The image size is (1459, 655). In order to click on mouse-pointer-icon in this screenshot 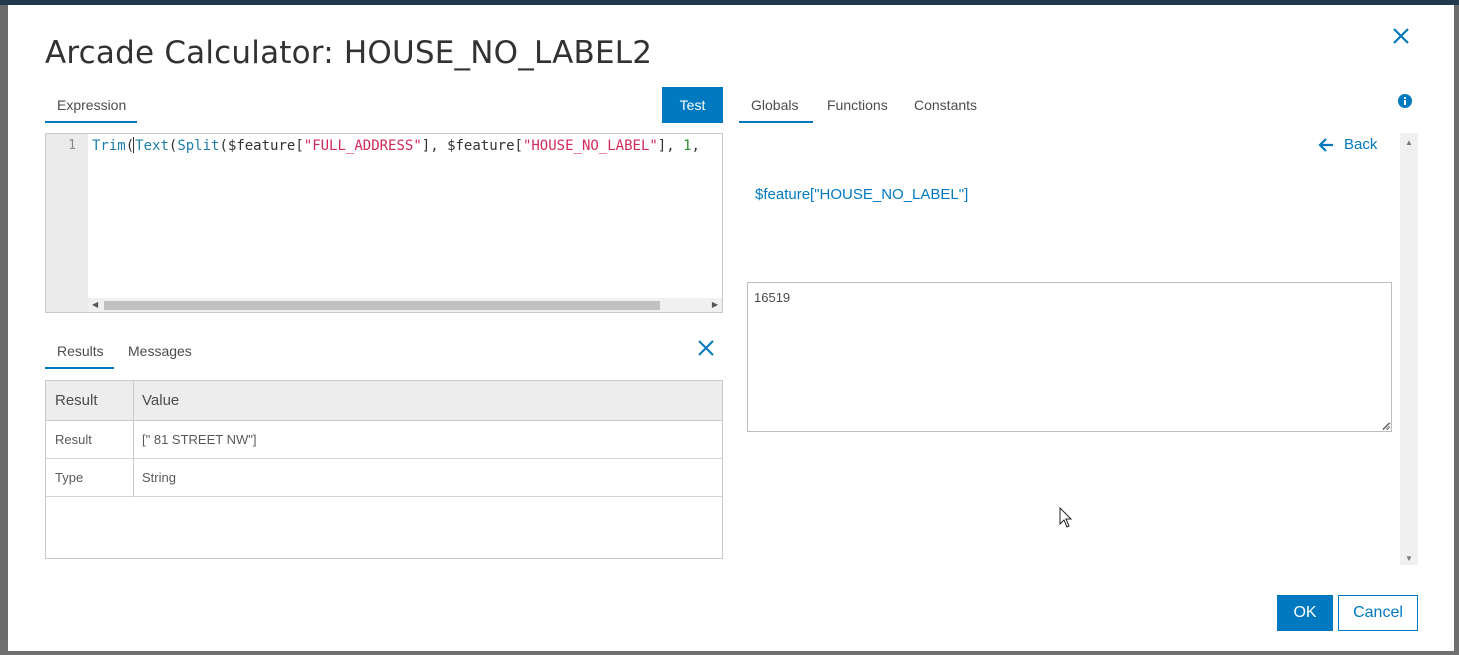, I will do `click(1066, 517)`.